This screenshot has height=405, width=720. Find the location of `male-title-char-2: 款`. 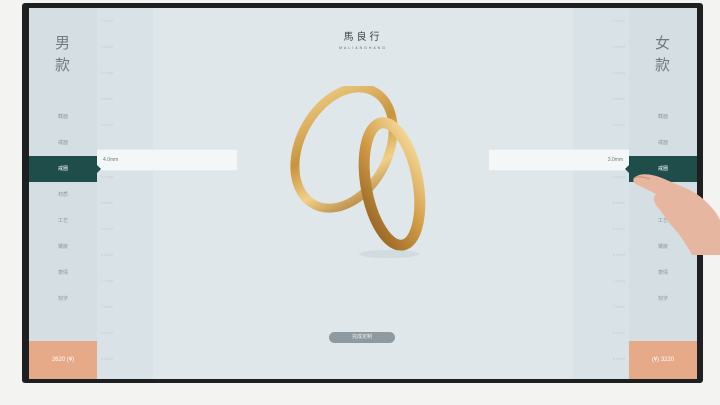

male-title-char-2: 款 is located at coordinates (62, 65).